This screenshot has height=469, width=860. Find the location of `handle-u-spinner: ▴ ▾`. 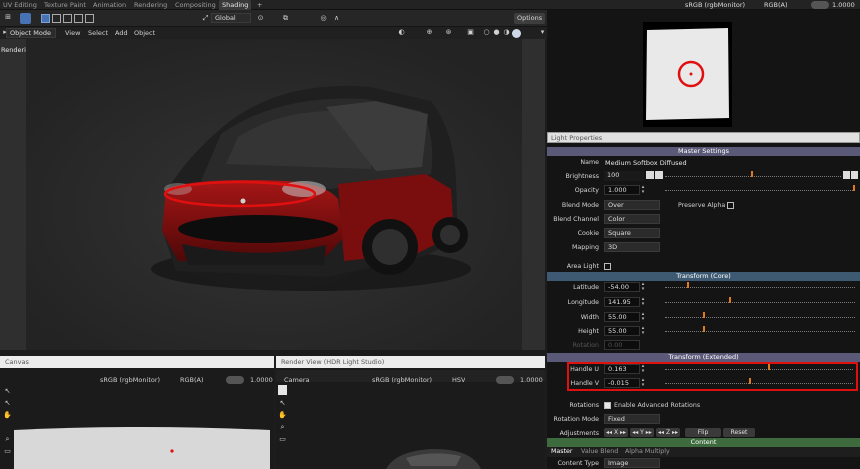

handle-u-spinner: ▴ ▾ is located at coordinates (643, 369).